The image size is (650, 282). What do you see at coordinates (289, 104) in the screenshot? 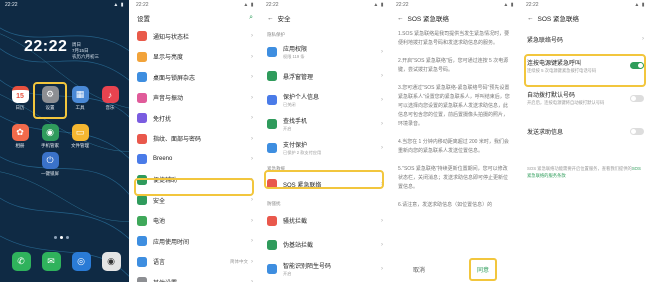
I see `security-subtitle: 已关闭` at bounding box center [289, 104].